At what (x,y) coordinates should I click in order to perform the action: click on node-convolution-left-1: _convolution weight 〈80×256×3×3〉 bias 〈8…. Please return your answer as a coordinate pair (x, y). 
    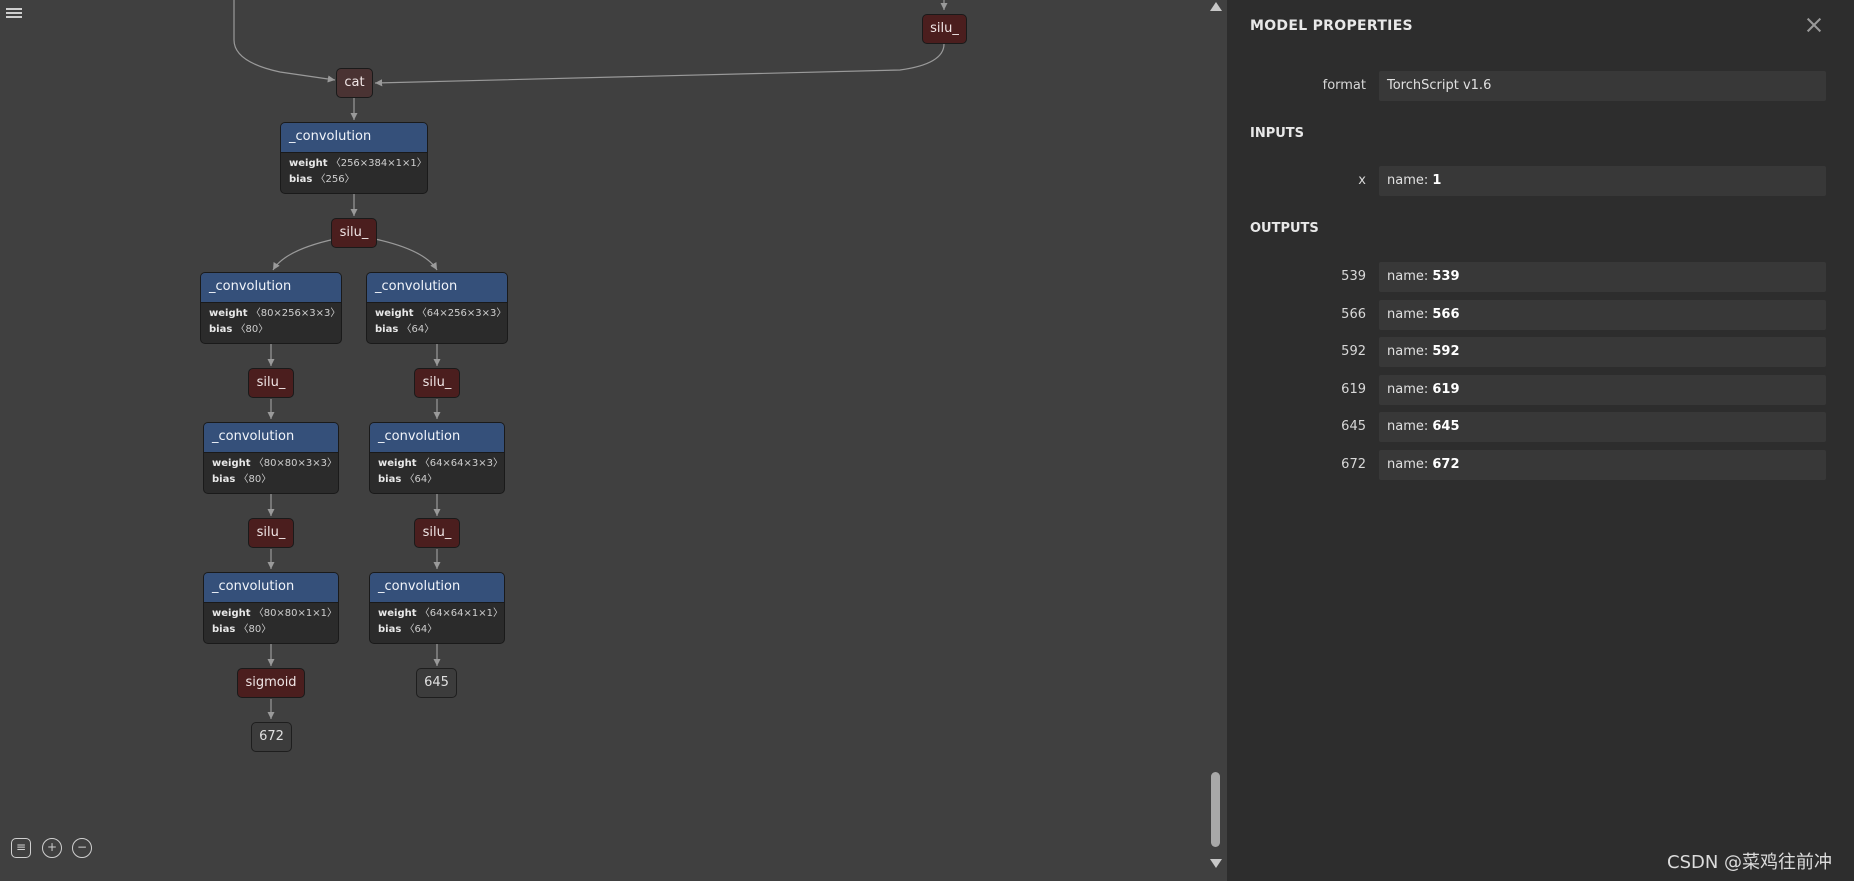
    Looking at the image, I should click on (271, 308).